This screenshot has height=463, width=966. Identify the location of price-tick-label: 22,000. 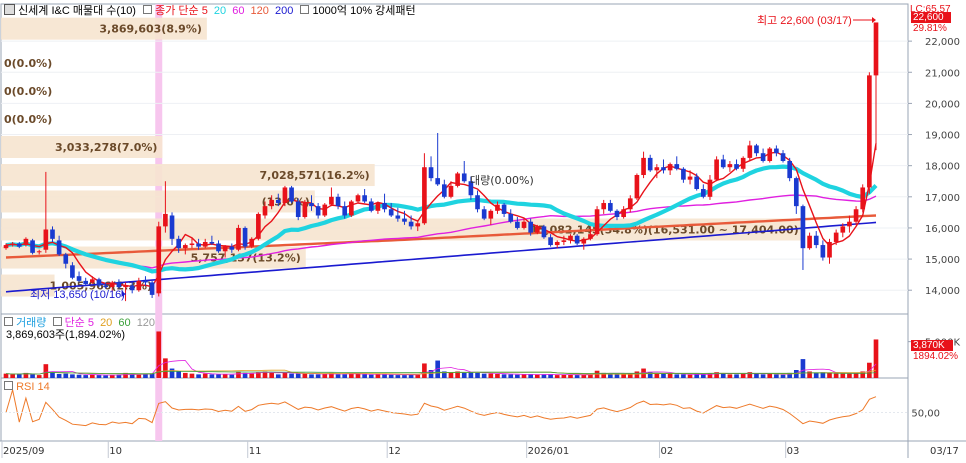
(942, 42).